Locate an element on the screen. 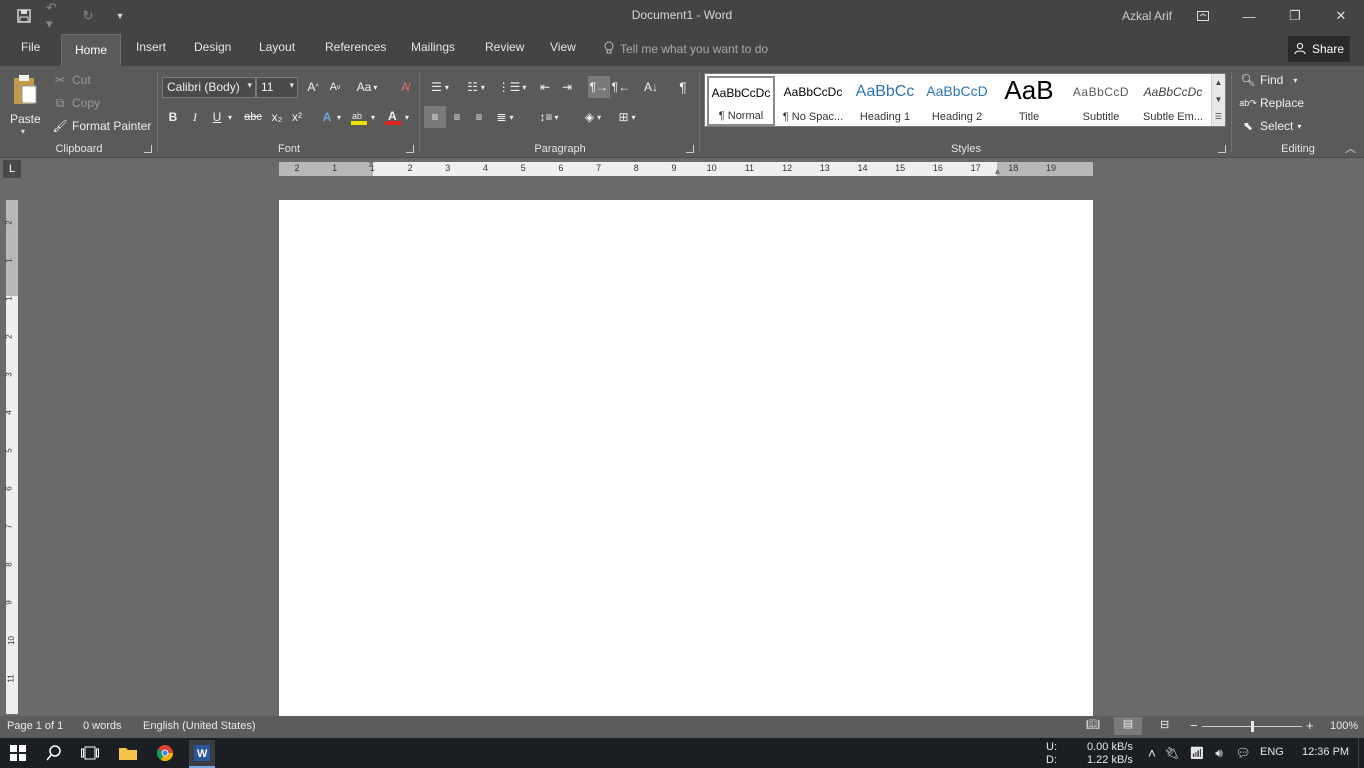  cut-button: ✂ Cut is located at coordinates (71, 80).